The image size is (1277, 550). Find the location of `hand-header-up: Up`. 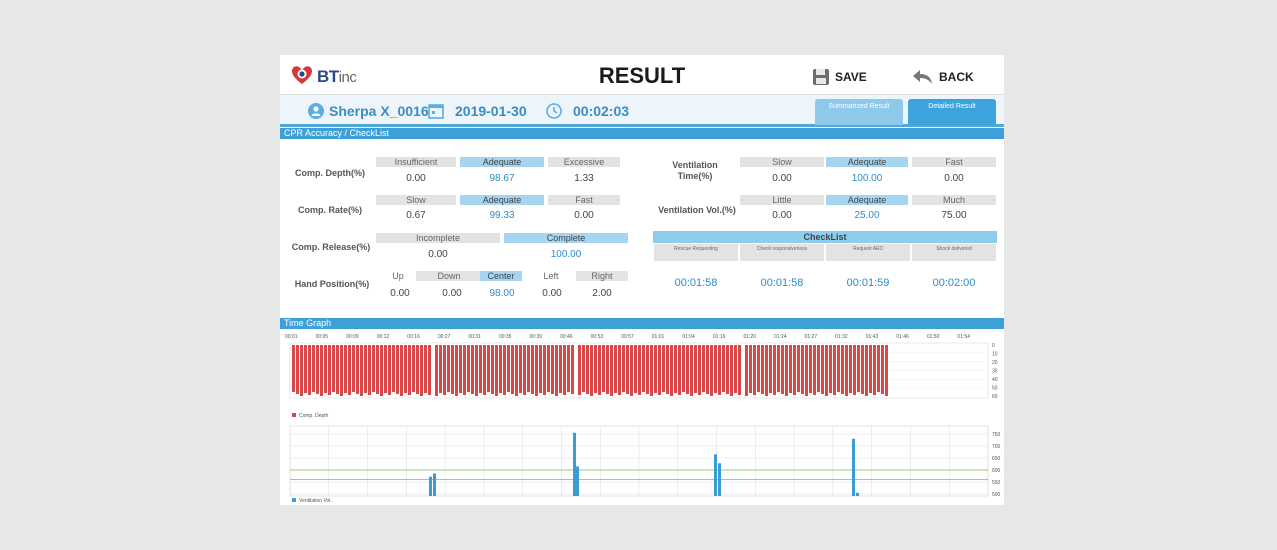

hand-header-up: Up is located at coordinates (398, 276).